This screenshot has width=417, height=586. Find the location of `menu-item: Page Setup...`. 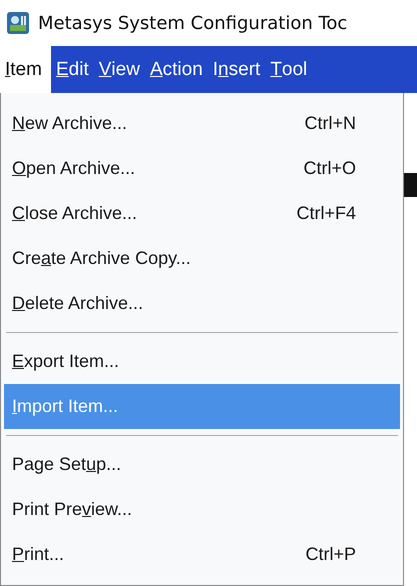

menu-item: Page Setup... is located at coordinates (202, 464).